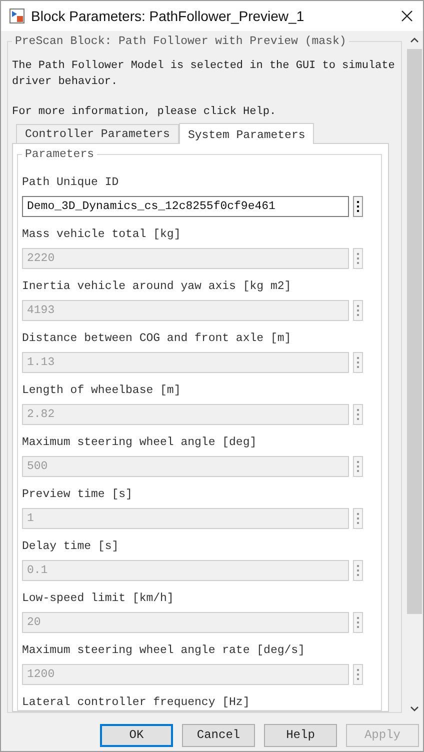 The width and height of the screenshot is (424, 752). What do you see at coordinates (60, 154) in the screenshot?
I see `group-title: Parameters` at bounding box center [60, 154].